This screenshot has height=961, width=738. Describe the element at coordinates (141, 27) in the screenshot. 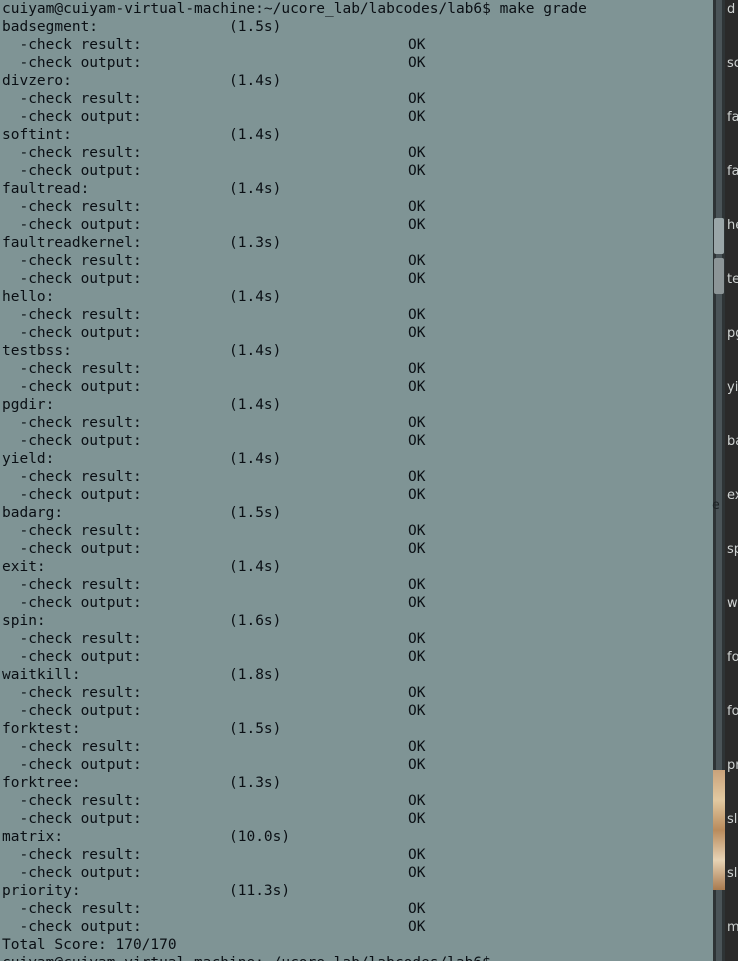

I see `test-header-line: badsegment: (1.5s)` at that location.